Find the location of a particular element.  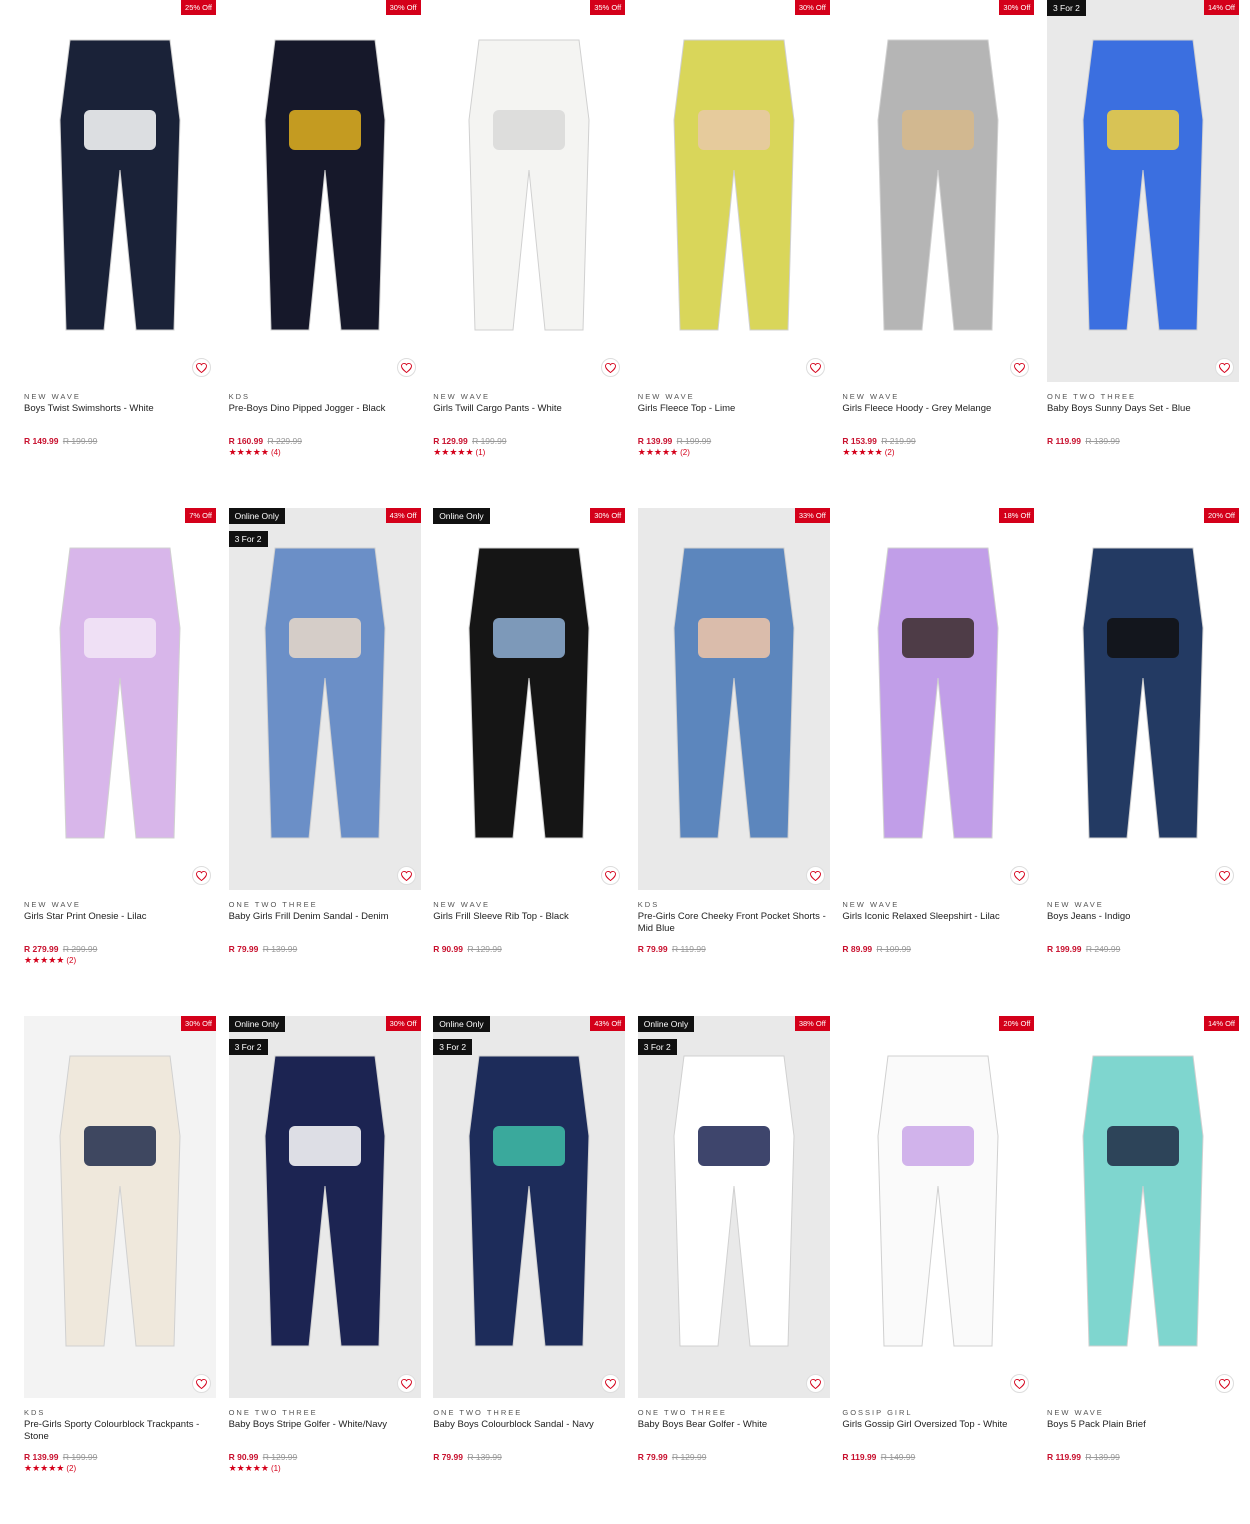

product-name: Girls Twill Cargo Pants - White is located at coordinates (529, 415).